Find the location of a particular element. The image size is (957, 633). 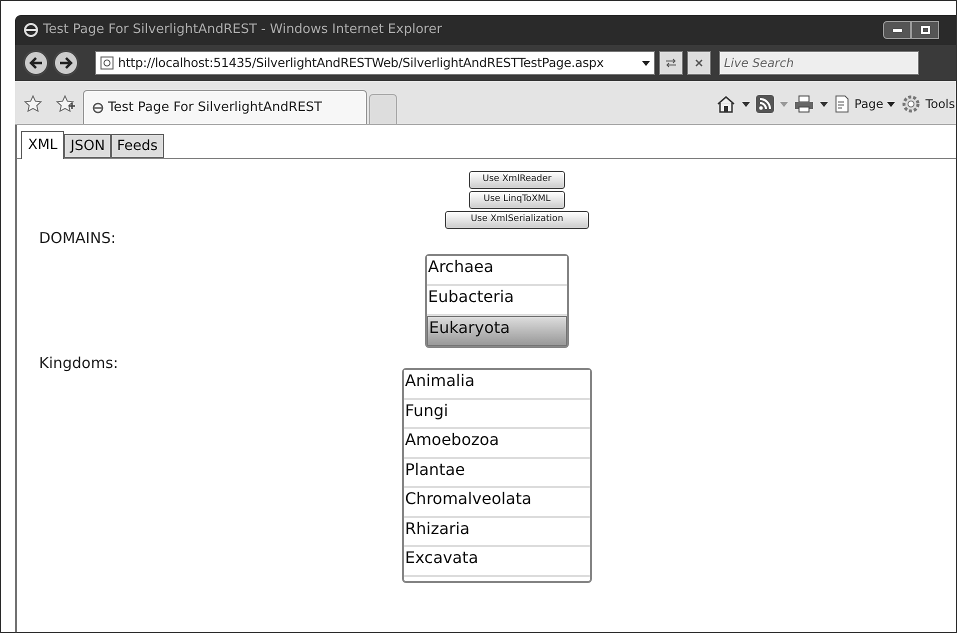

action-button: Use XmlReader is located at coordinates (517, 180).